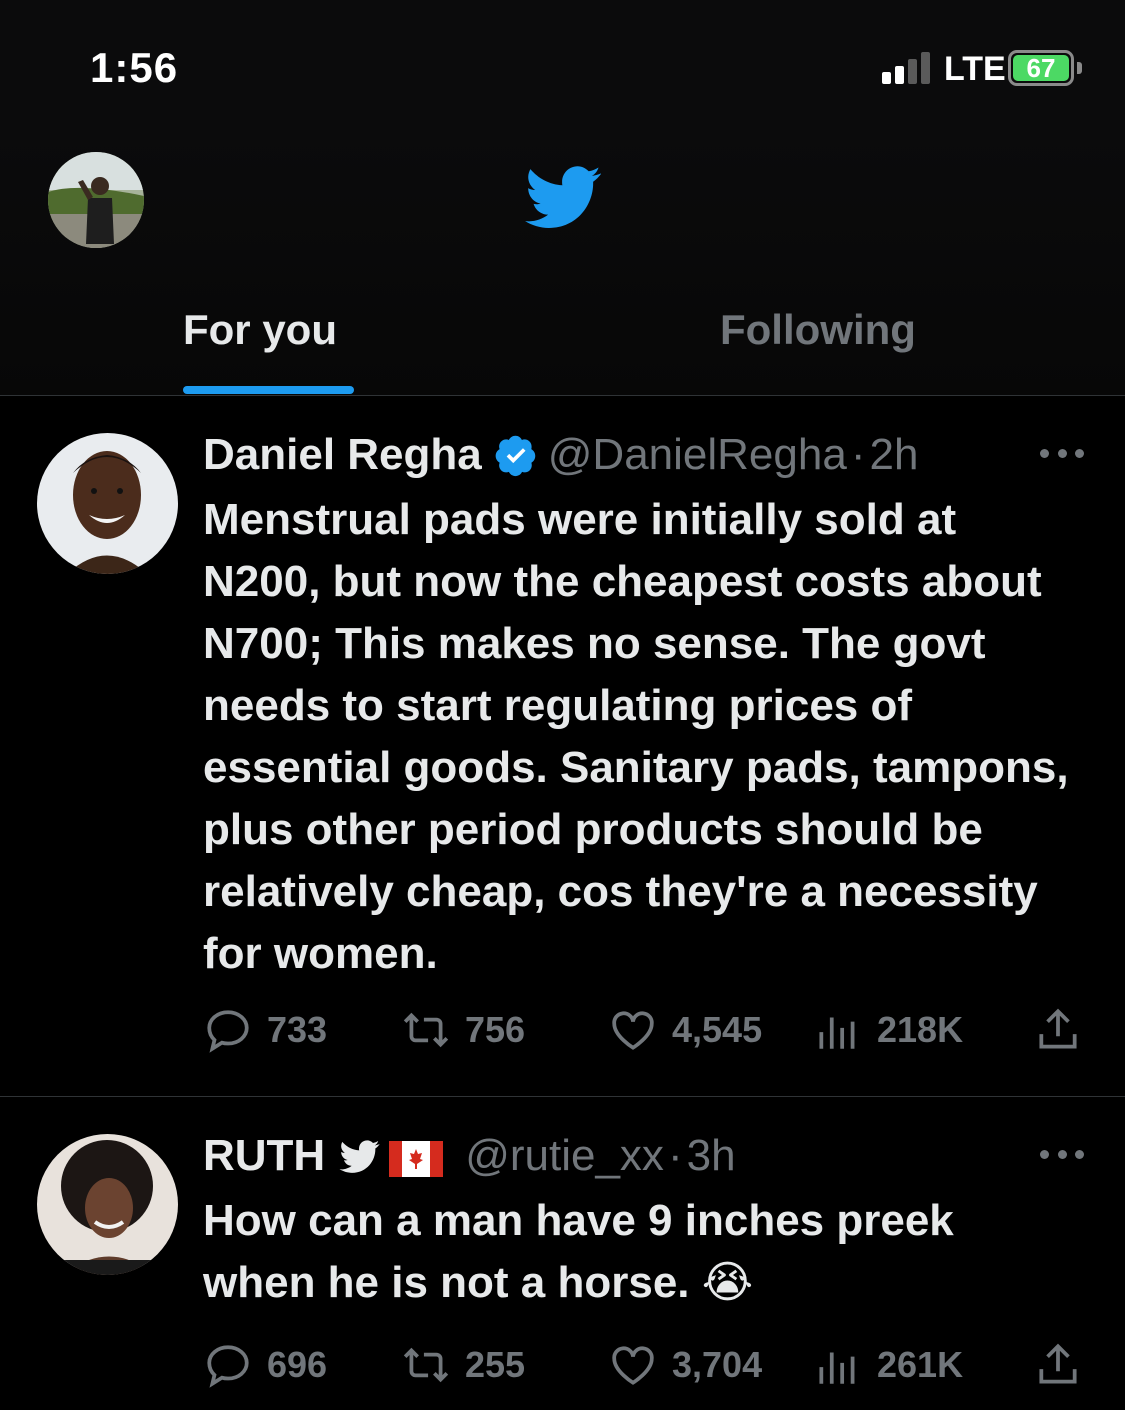  I want to click on tweet-actions: 696 255 3,704 261K, so click(645, 1365).